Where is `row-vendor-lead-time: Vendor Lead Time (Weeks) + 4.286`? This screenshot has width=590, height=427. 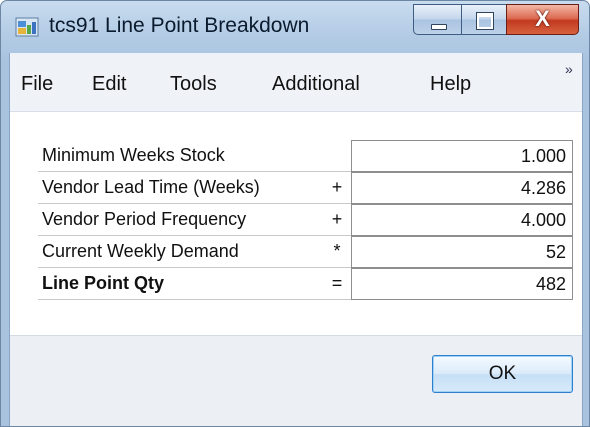
row-vendor-lead-time: Vendor Lead Time (Weeks) + 4.286 is located at coordinates (312, 188).